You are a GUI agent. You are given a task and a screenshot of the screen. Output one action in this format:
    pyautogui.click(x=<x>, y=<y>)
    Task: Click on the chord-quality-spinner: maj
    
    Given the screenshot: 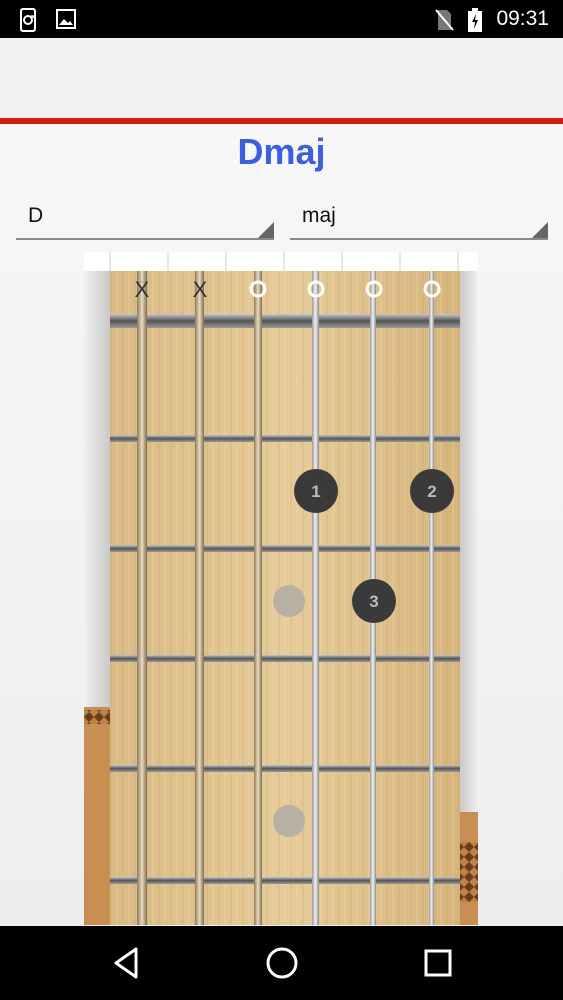 What is the action you would take?
    pyautogui.click(x=419, y=218)
    